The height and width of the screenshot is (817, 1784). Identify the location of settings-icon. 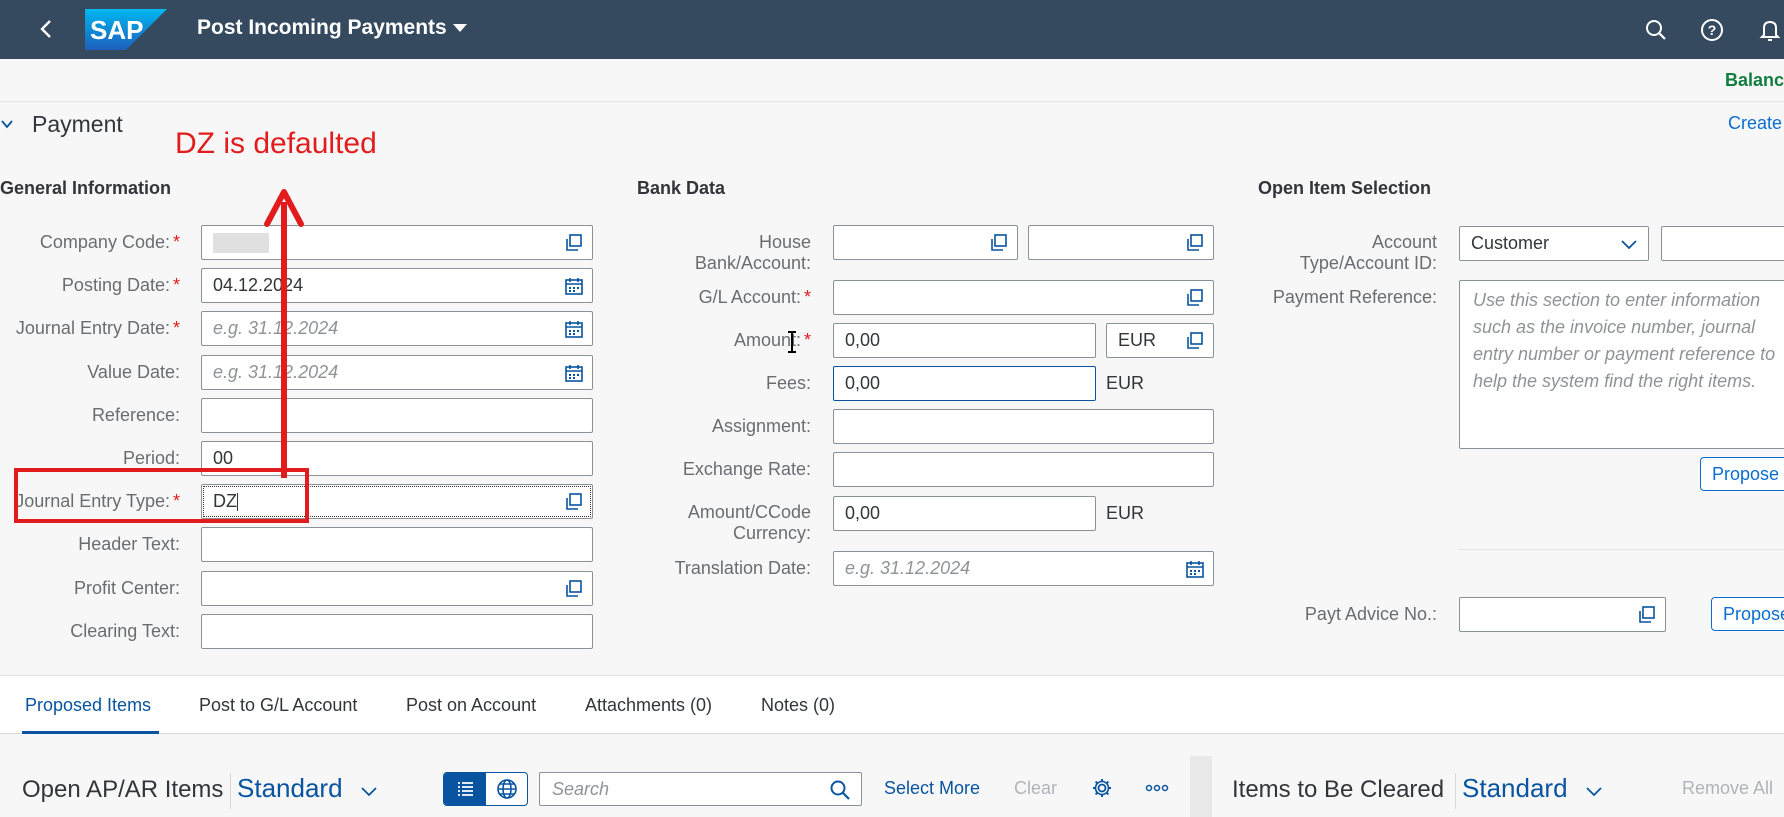
(1102, 788).